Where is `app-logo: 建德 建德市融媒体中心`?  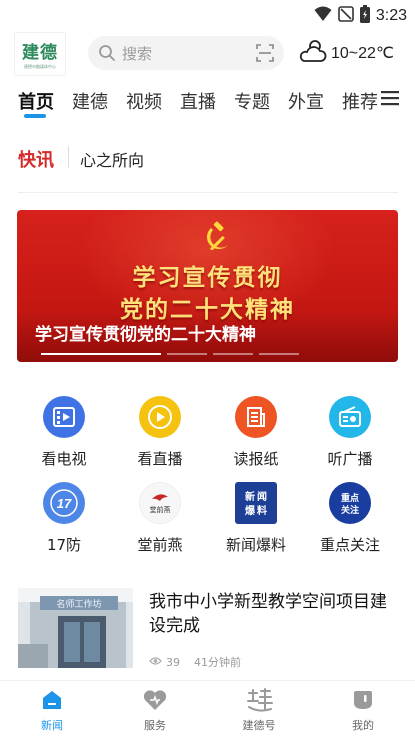
app-logo: 建德 建德市融媒体中心 is located at coordinates (40, 54).